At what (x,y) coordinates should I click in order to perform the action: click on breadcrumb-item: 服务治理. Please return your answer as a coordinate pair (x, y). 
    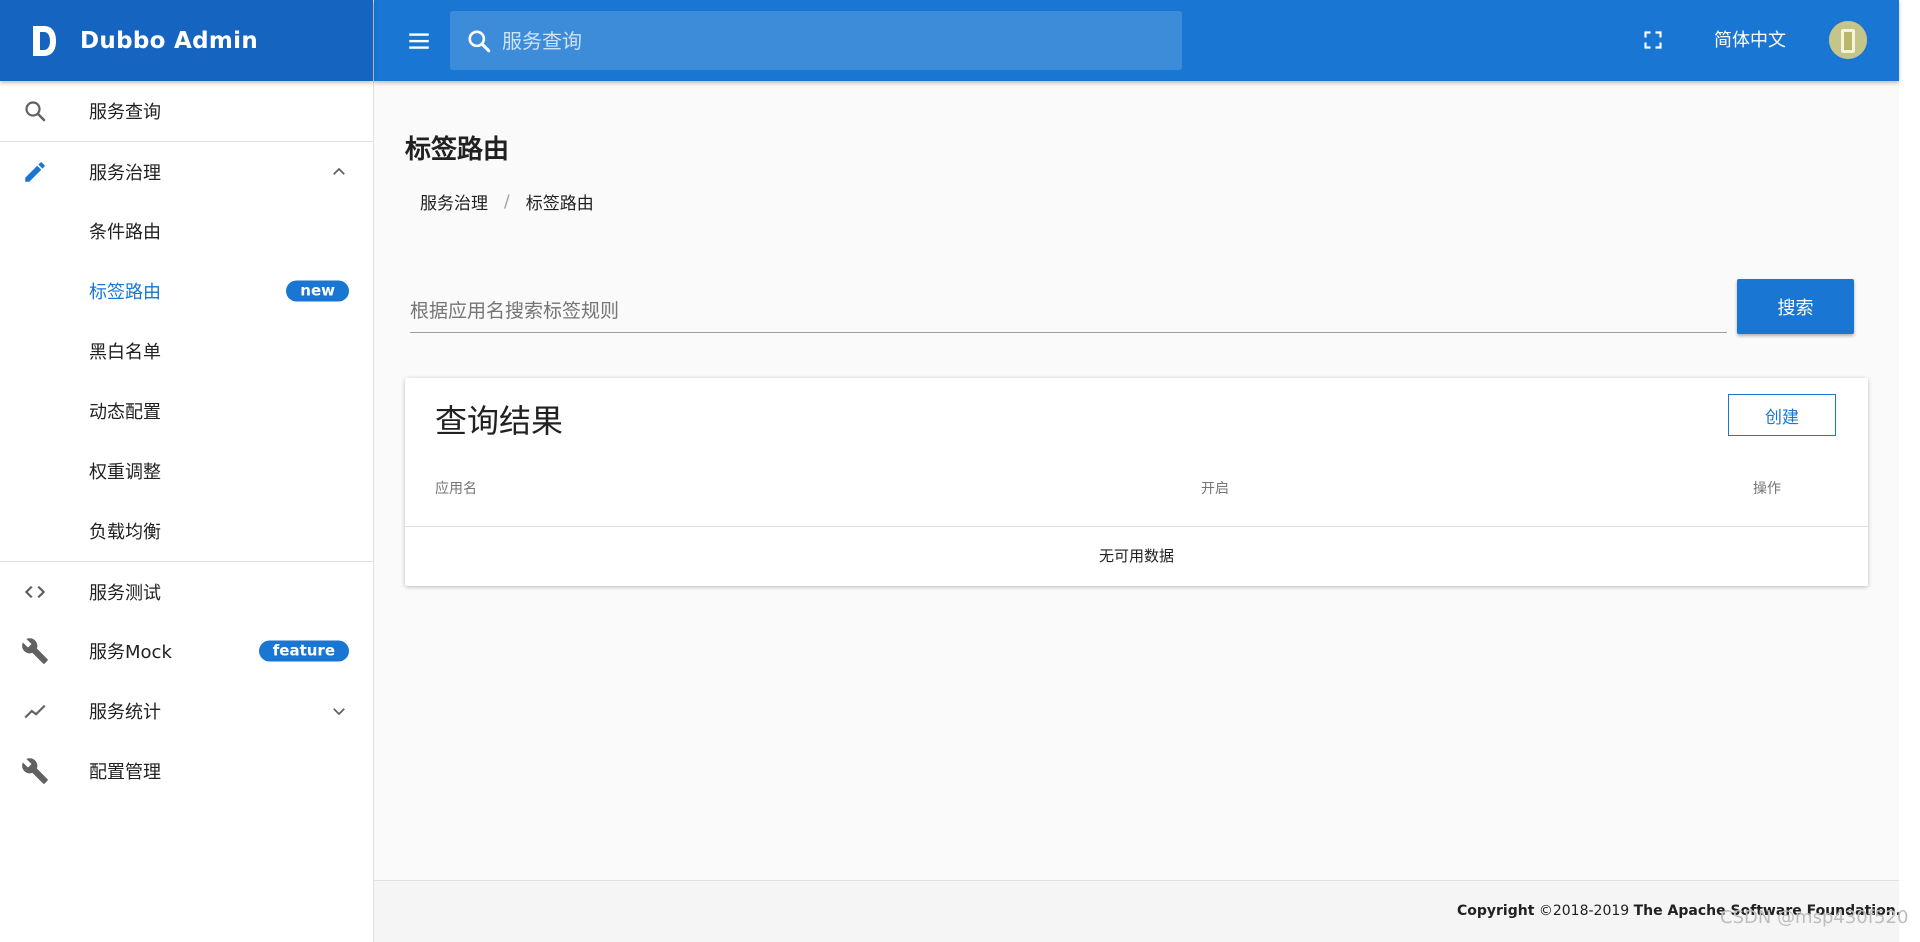
    Looking at the image, I should click on (454, 201).